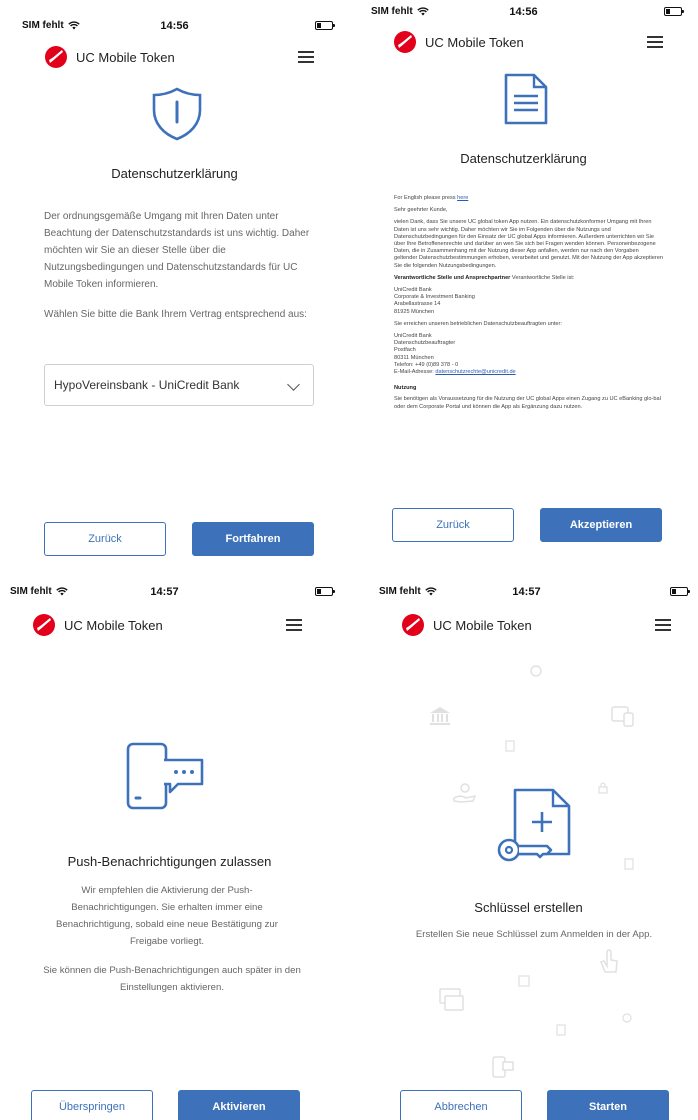  Describe the element at coordinates (465, 793) in the screenshot. I see `hand-coin-icon` at that location.